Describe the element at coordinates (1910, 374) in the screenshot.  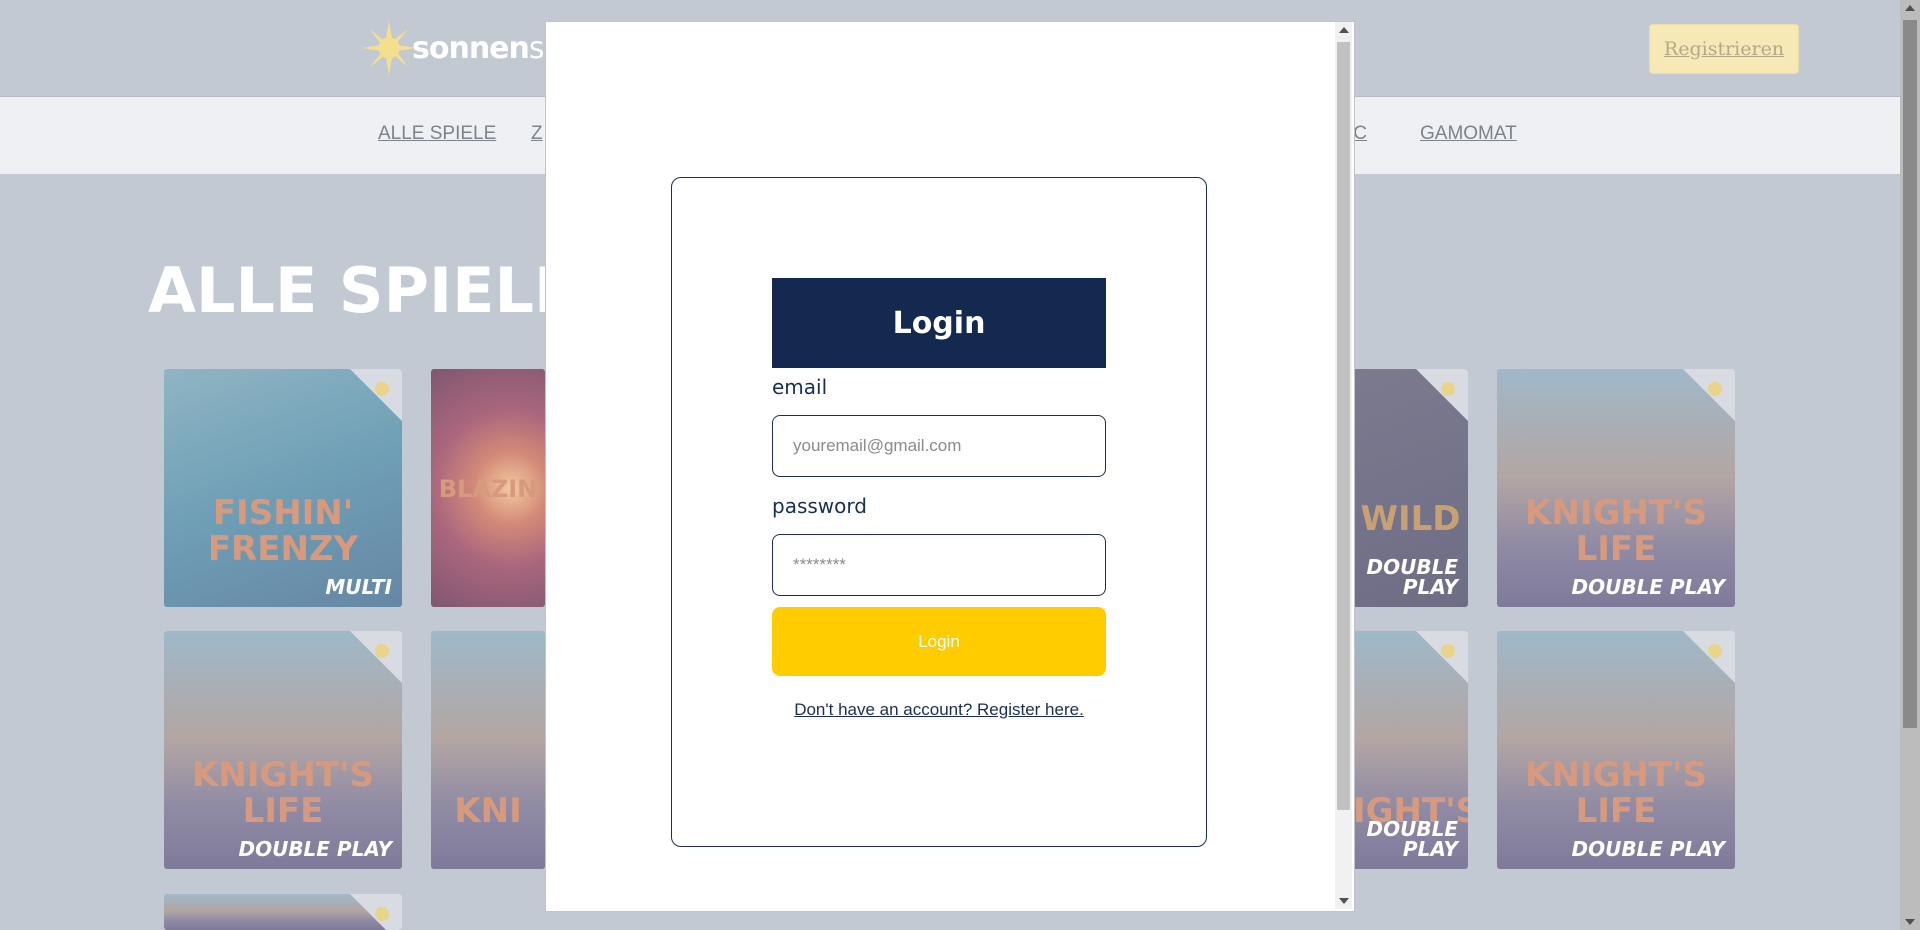
I see `page-scroll-thumb` at that location.